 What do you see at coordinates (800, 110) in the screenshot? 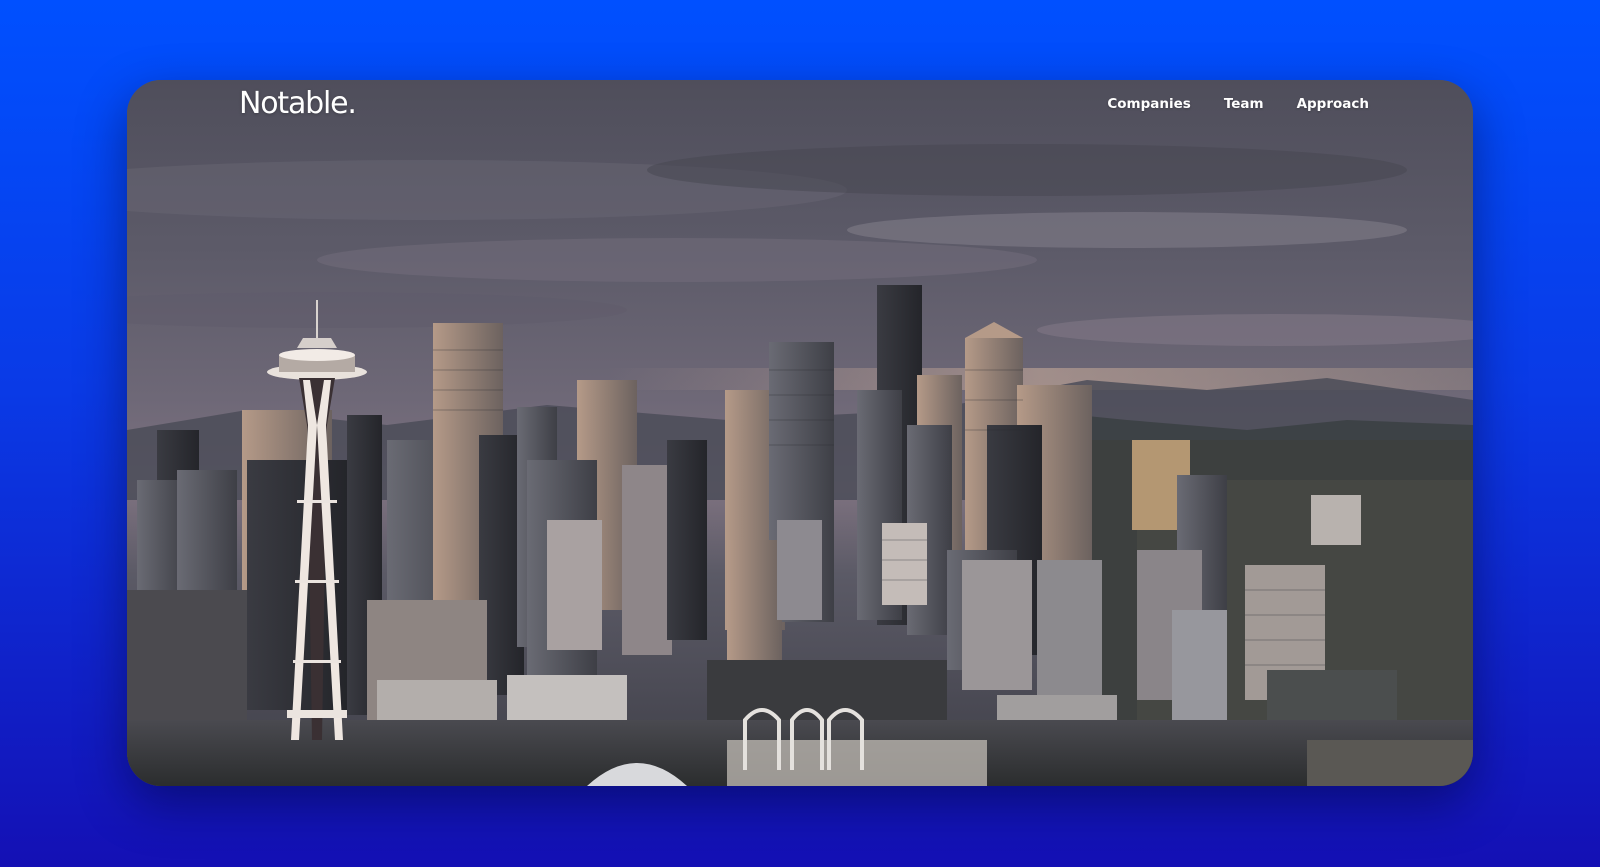
I see `top-navigation: Notable. Companies Team Approach` at bounding box center [800, 110].